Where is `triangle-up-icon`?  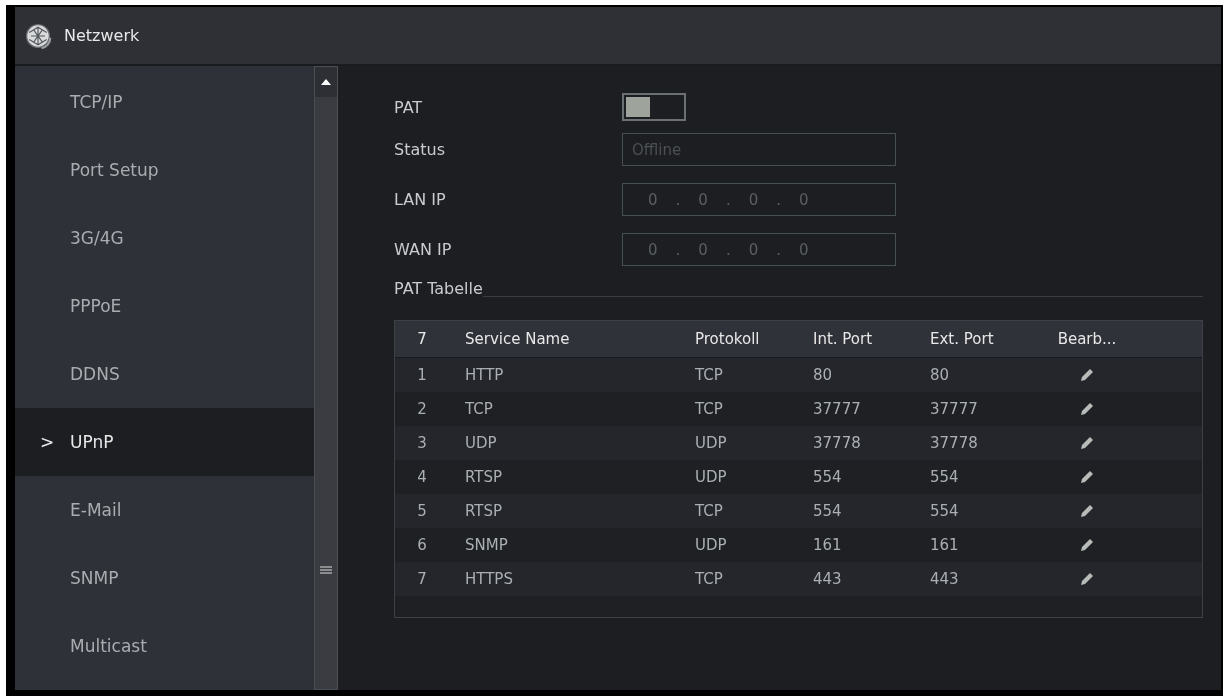 triangle-up-icon is located at coordinates (326, 82).